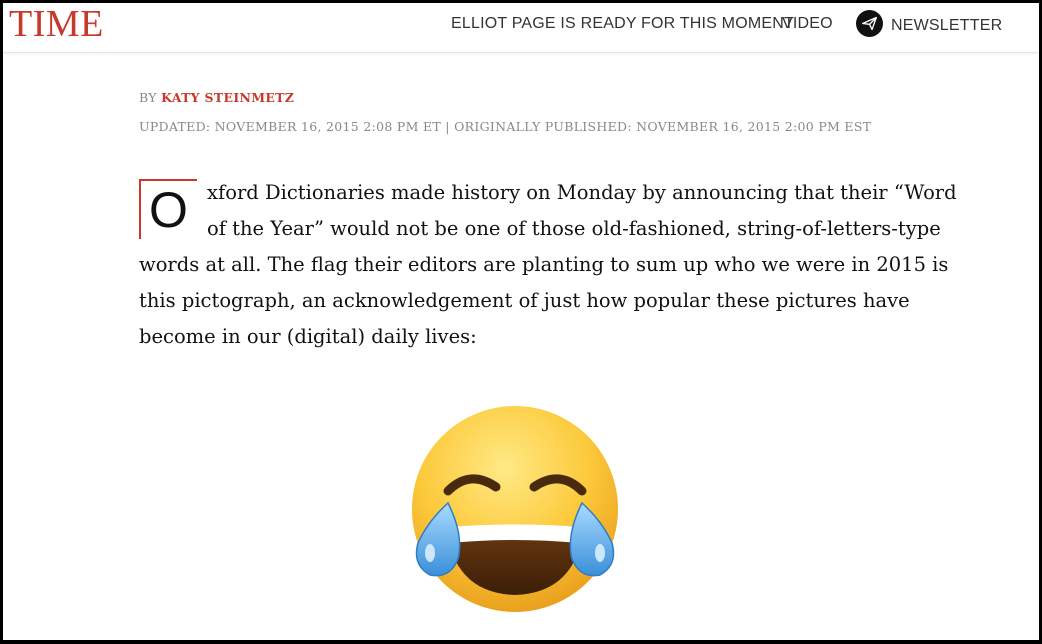 The width and height of the screenshot is (1042, 644). I want to click on byline: BY KATY STEINMETZ, so click(216, 97).